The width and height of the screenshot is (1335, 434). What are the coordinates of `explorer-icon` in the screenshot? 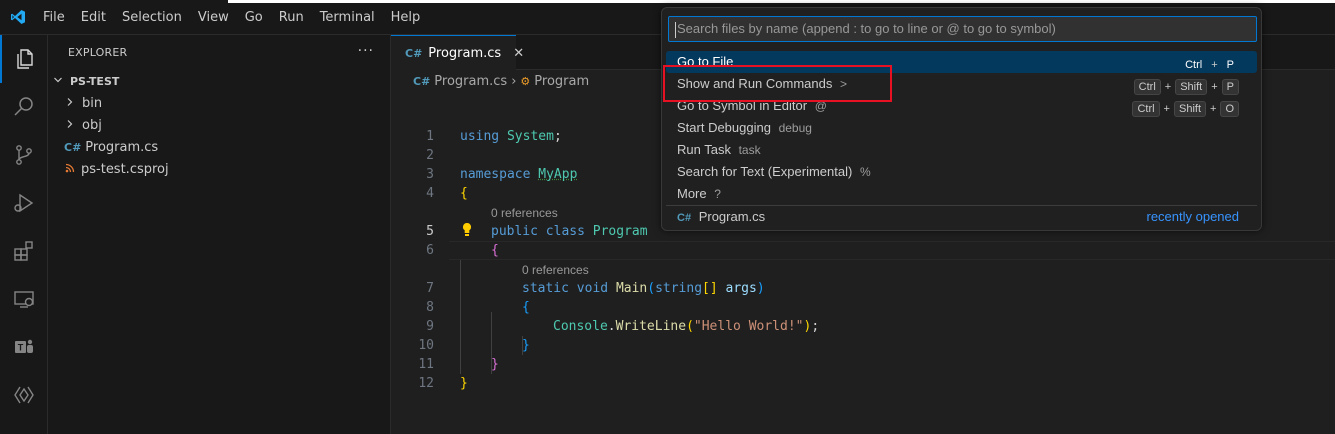 It's located at (24, 59).